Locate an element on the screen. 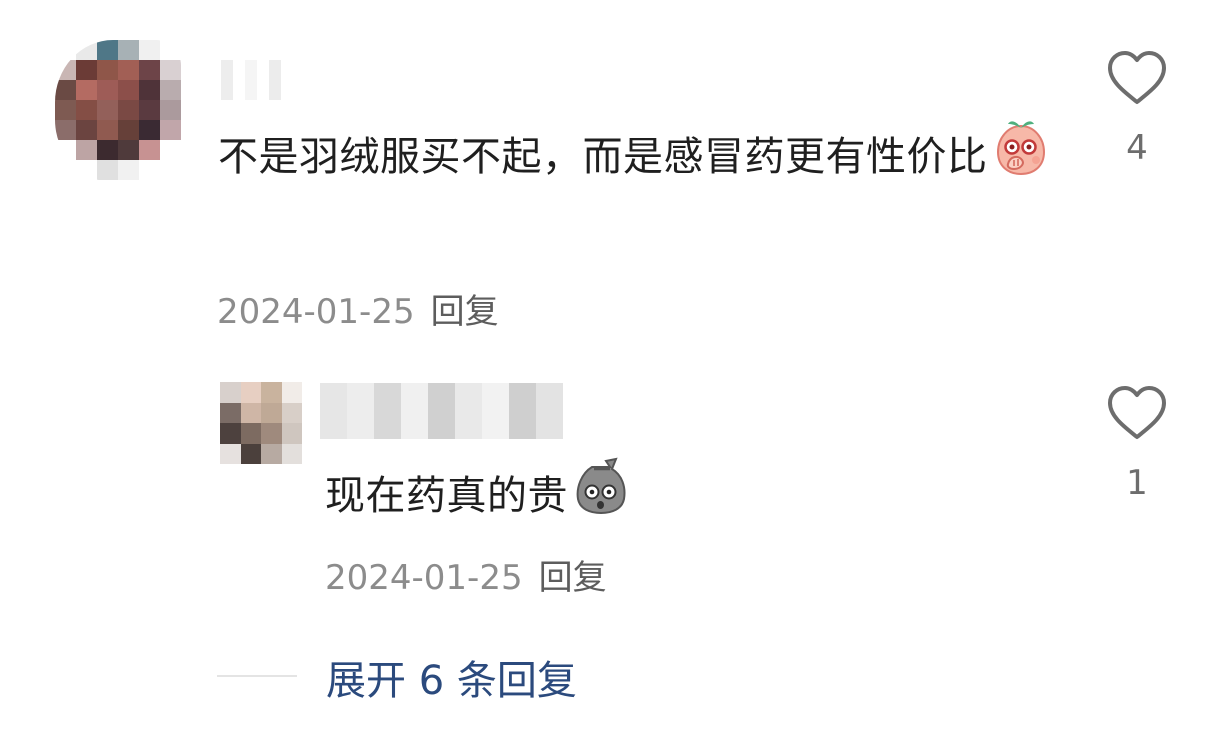 This screenshot has height=754, width=1224. comment-date: 2024-01-25 is located at coordinates (316, 312).